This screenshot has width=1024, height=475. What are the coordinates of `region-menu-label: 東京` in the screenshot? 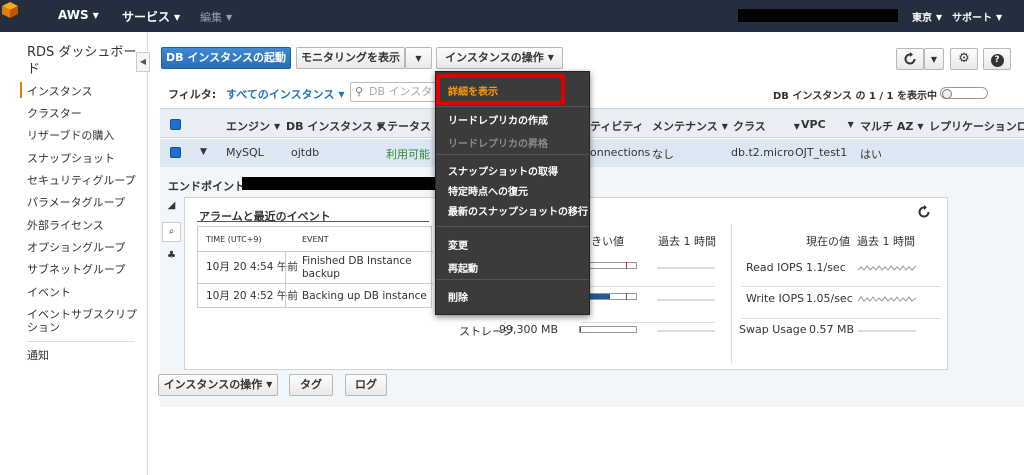 It's located at (922, 18).